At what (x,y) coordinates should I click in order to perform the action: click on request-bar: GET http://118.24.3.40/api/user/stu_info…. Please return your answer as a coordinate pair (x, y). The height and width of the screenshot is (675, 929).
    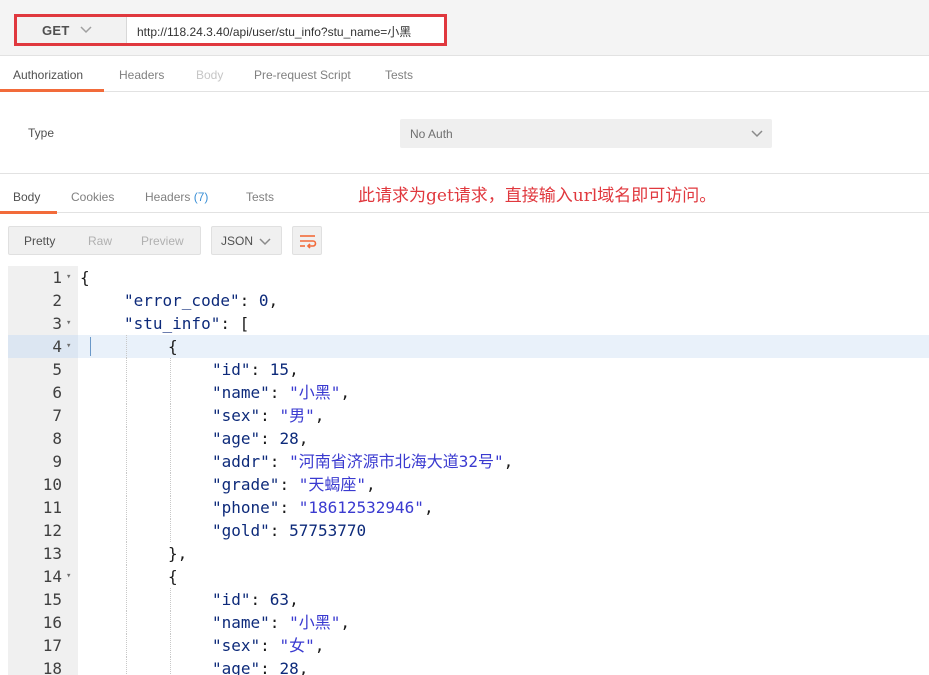
    Looking at the image, I should click on (464, 28).